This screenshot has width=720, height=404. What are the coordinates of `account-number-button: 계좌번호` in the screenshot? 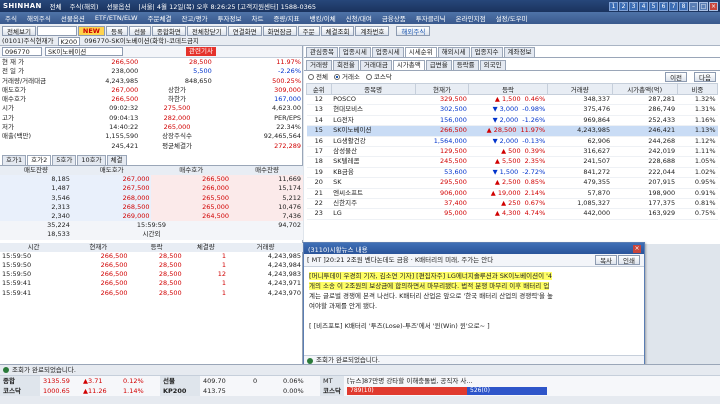 It's located at (372, 30).